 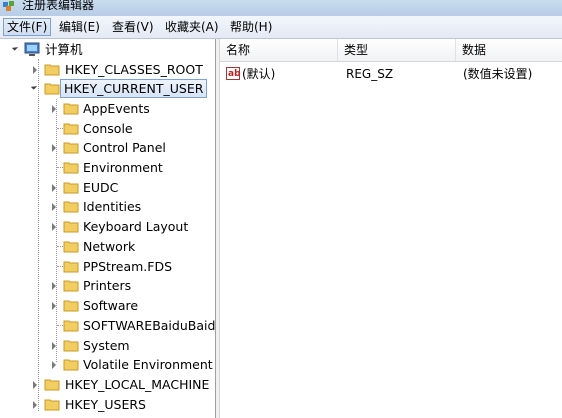 I want to click on ab-string-icon: ab, so click(x=233, y=73).